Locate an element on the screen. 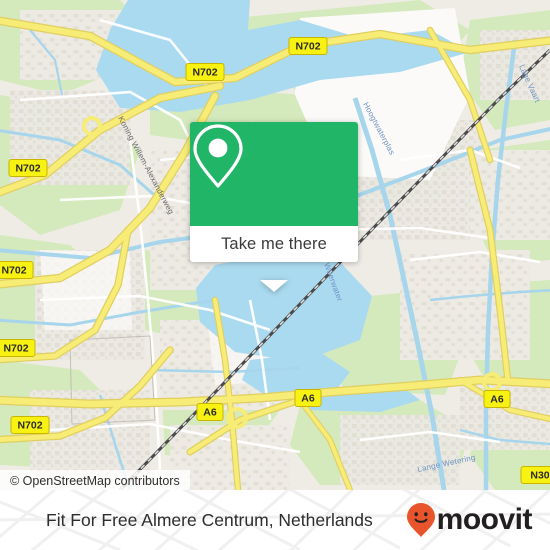 The height and width of the screenshot is (550, 550). location-callout-card: Take me there is located at coordinates (274, 207).